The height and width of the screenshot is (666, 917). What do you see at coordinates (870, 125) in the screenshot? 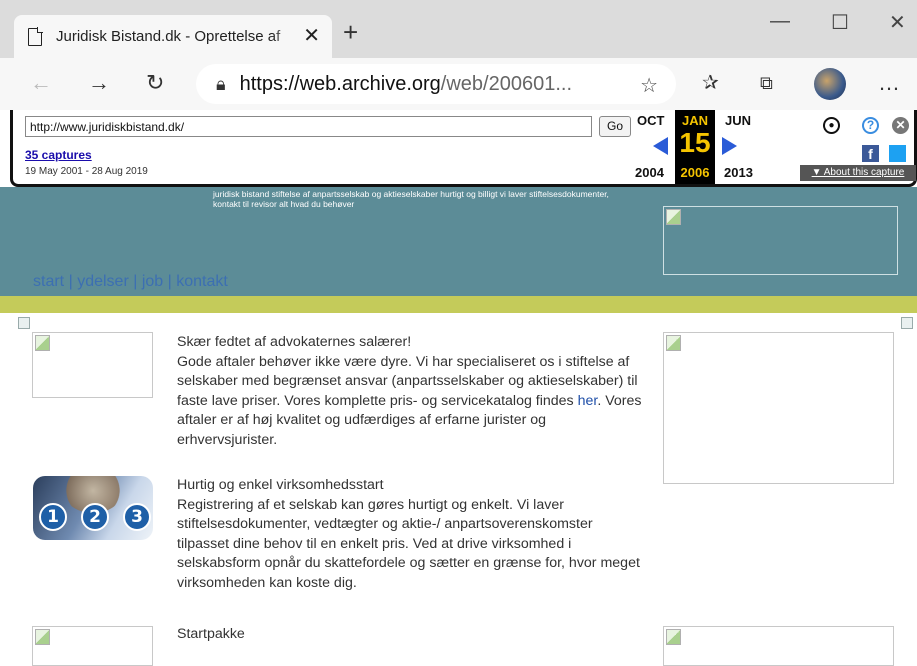
I see `help-icon: ?` at bounding box center [870, 125].